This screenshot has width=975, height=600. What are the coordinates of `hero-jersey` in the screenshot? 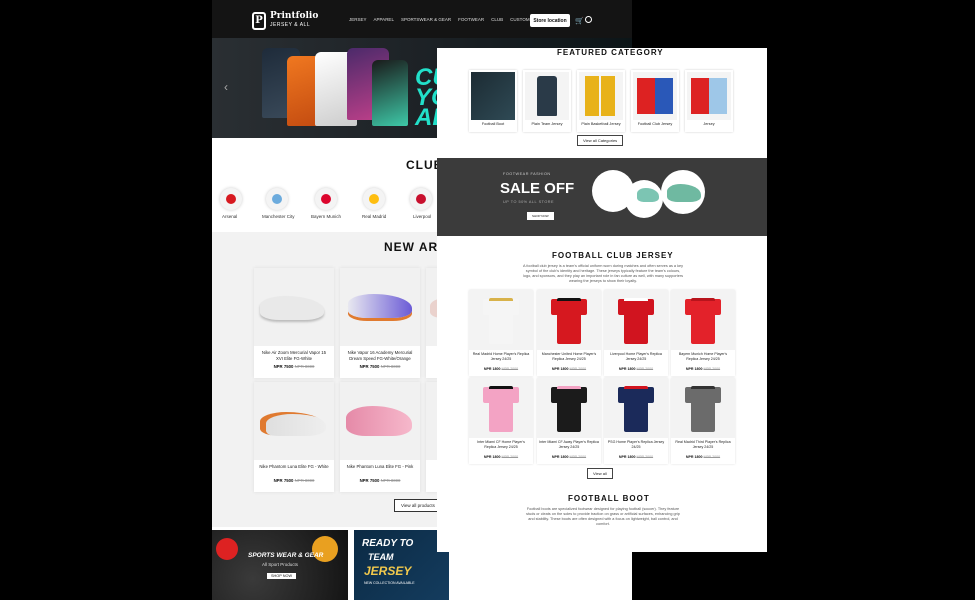 It's located at (390, 93).